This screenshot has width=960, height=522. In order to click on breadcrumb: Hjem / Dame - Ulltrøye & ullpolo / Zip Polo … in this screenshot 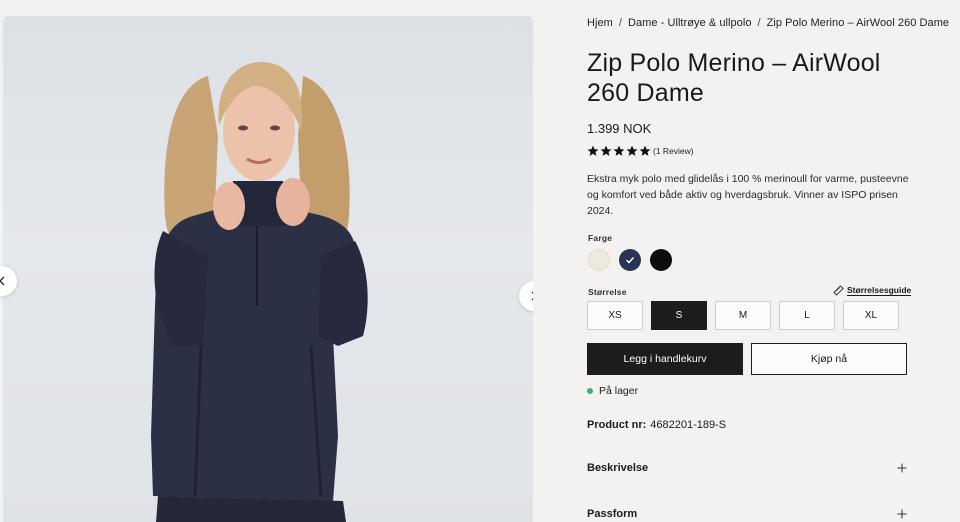, I will do `click(768, 23)`.